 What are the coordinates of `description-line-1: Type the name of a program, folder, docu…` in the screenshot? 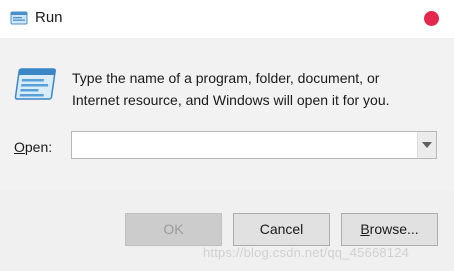 It's located at (226, 78).